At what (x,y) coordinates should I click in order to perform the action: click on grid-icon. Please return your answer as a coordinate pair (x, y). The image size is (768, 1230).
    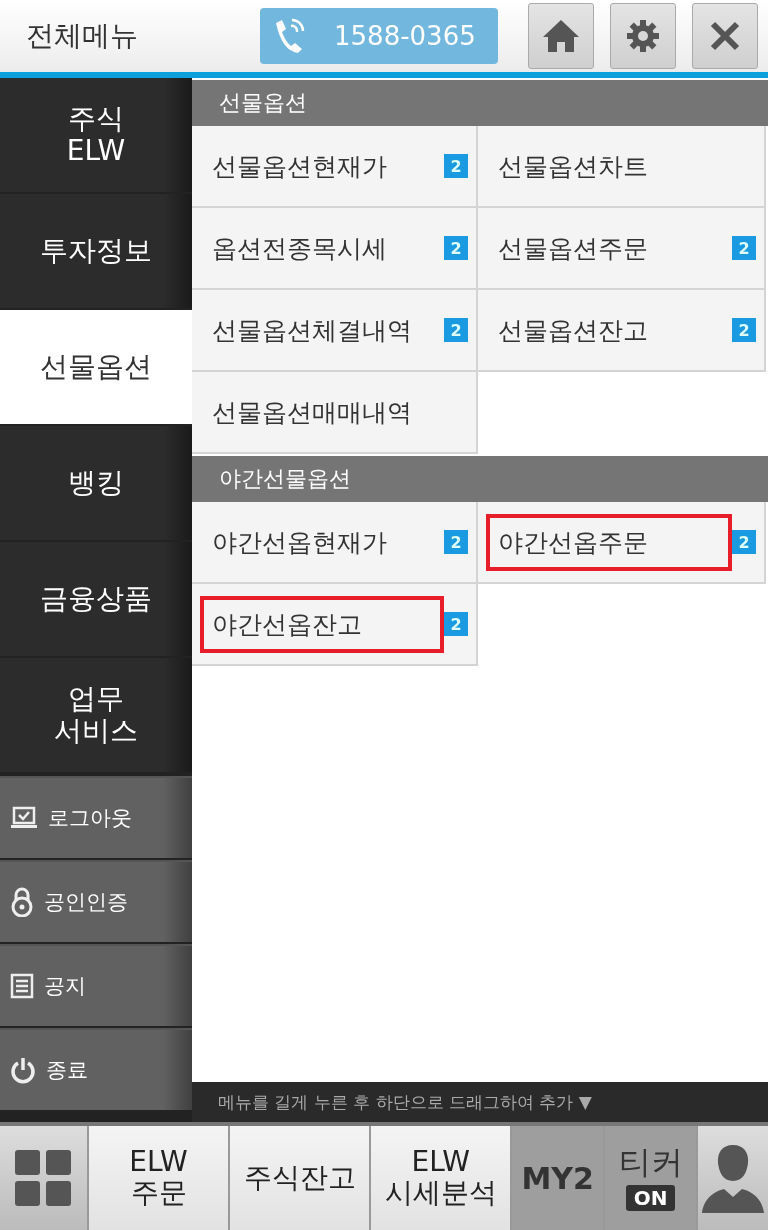
    Looking at the image, I should click on (43, 1178).